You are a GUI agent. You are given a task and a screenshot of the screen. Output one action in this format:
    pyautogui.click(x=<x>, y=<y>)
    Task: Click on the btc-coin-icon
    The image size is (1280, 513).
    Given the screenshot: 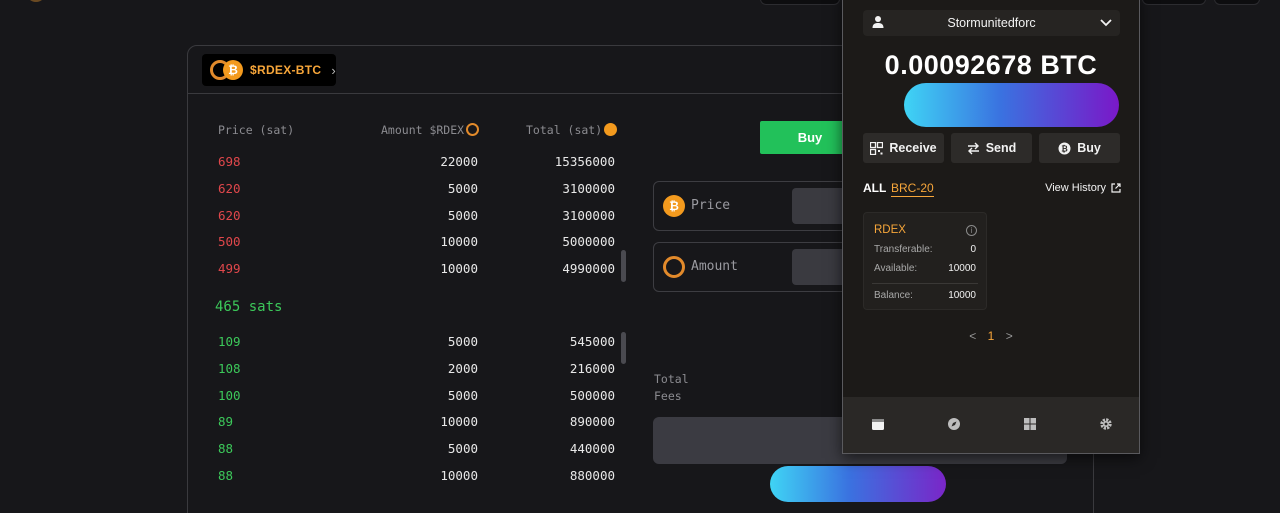 What is the action you would take?
    pyautogui.click(x=611, y=129)
    